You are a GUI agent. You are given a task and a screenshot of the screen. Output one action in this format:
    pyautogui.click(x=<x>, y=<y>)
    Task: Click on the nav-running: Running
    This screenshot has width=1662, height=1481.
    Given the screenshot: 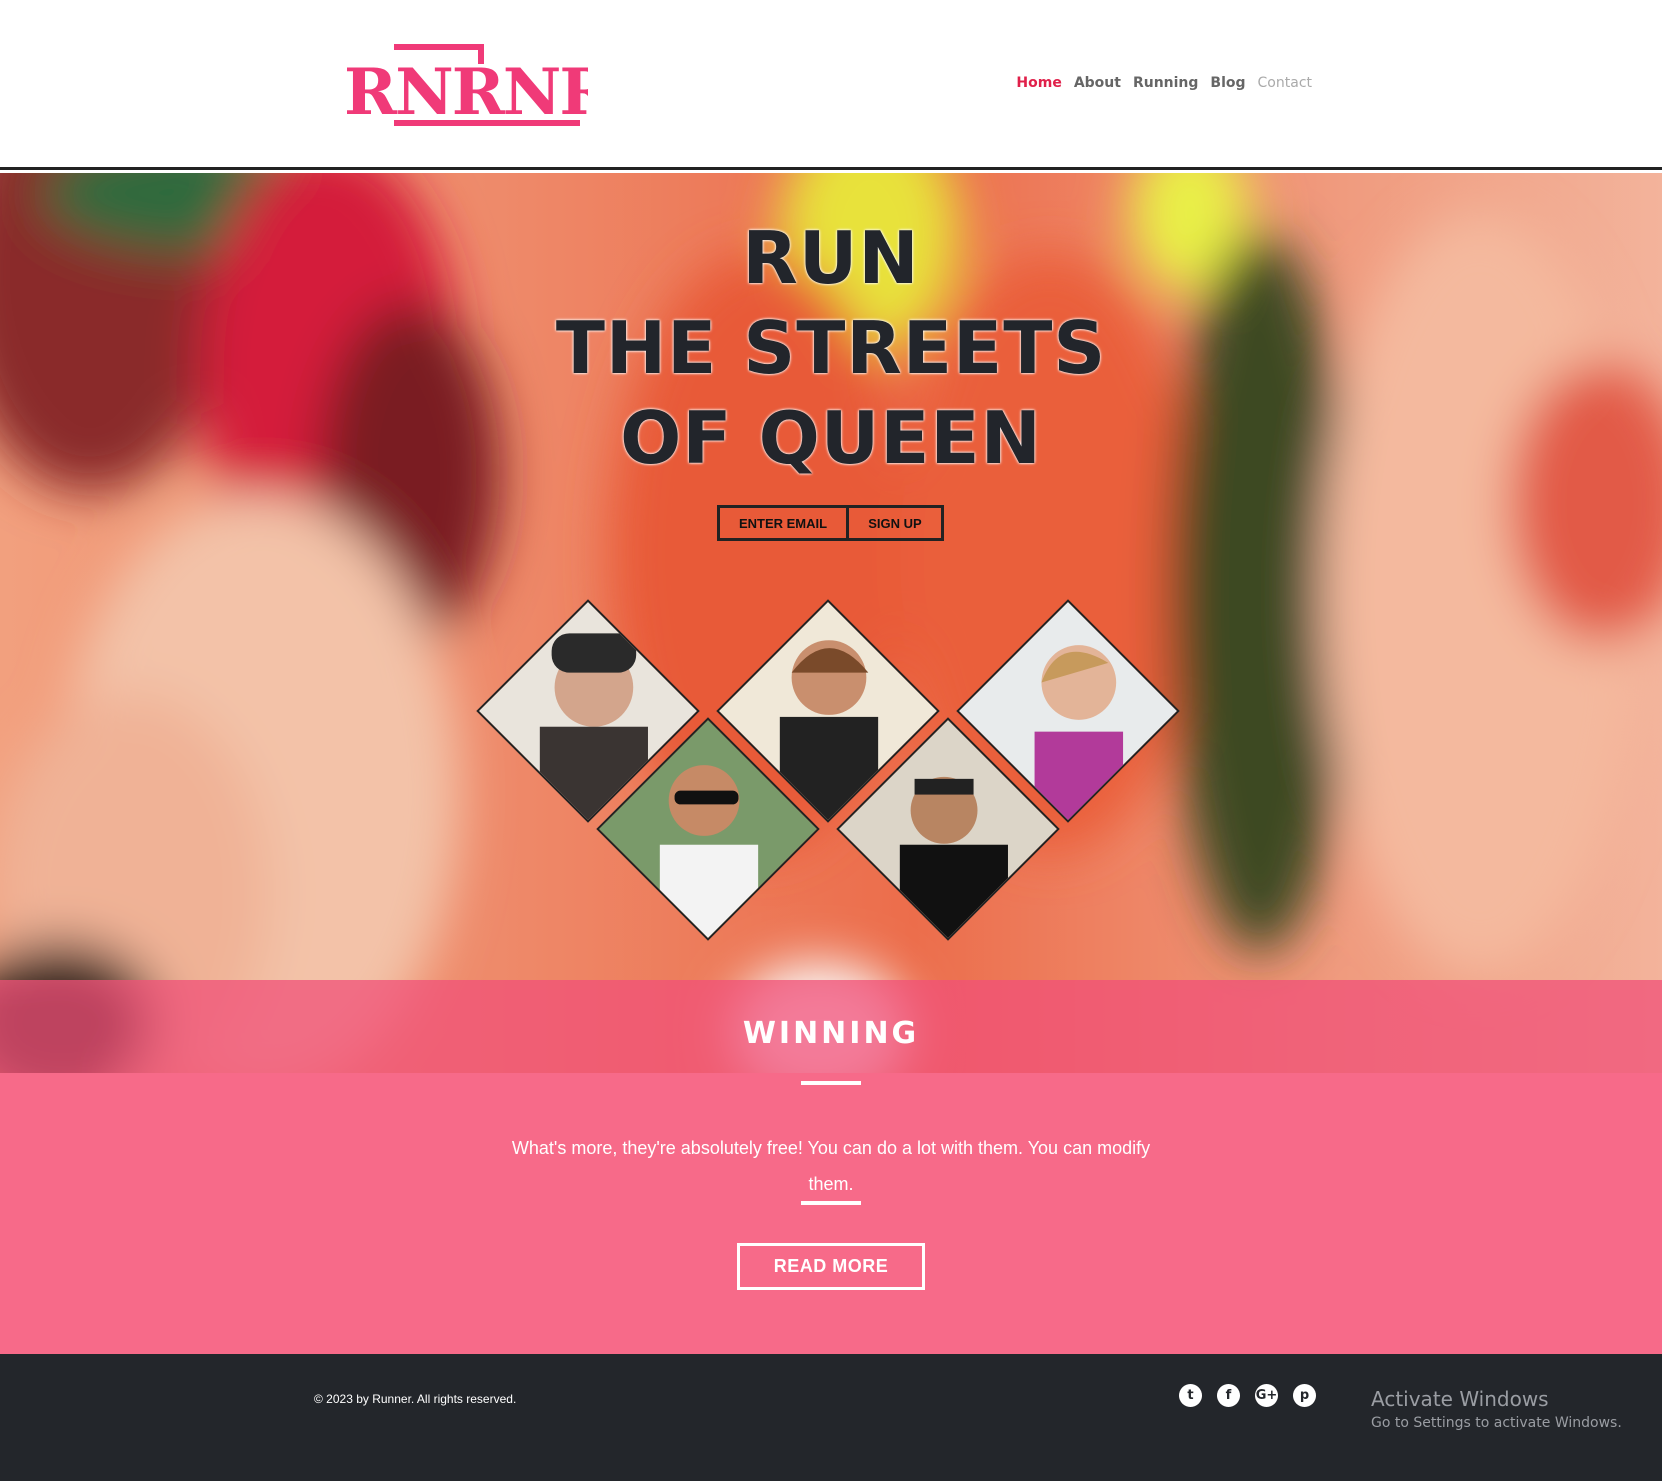 What is the action you would take?
    pyautogui.click(x=1165, y=83)
    